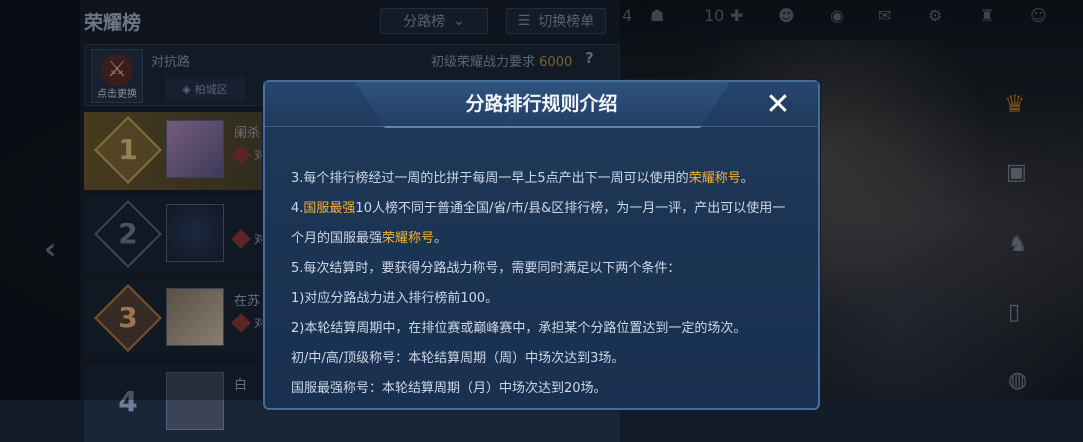  What do you see at coordinates (570, 208) in the screenshot?
I see `rule-4-text: 10人榜不同于普通全国/省/市/县&区排行榜，为一月一评，产出可以使用一` at bounding box center [570, 208].